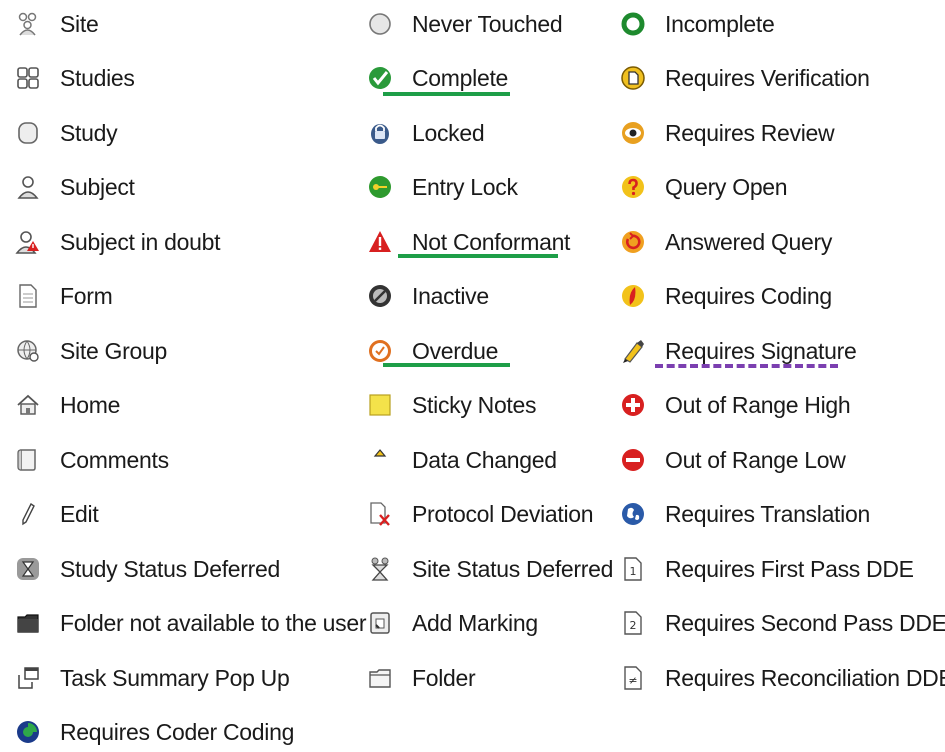  I want to click on legend-item: Entry Lock, so click(441, 187).